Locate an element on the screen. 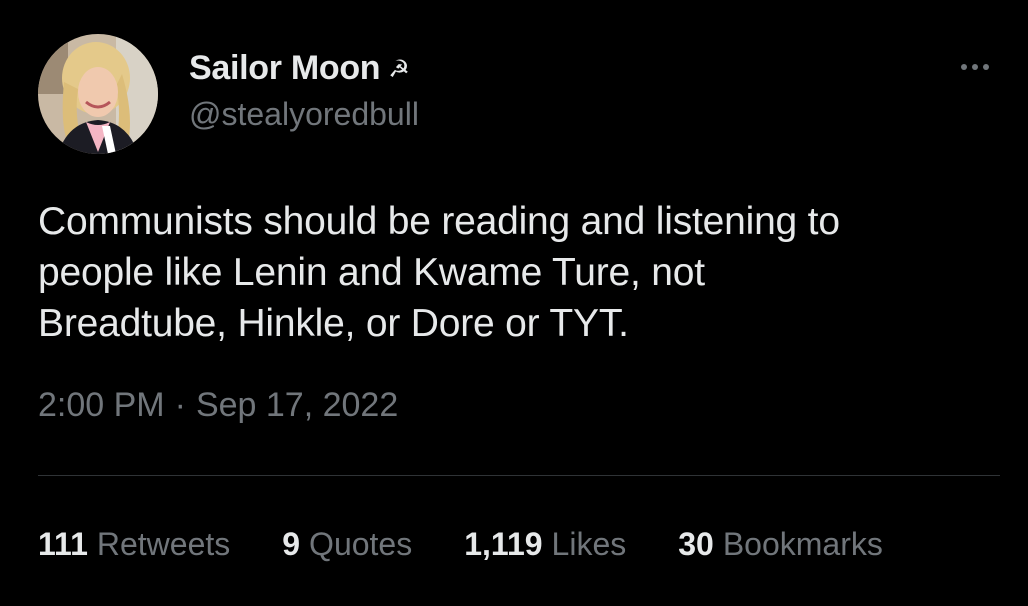 The image size is (1028, 606). quotes-label: Quotes is located at coordinates (361, 543).